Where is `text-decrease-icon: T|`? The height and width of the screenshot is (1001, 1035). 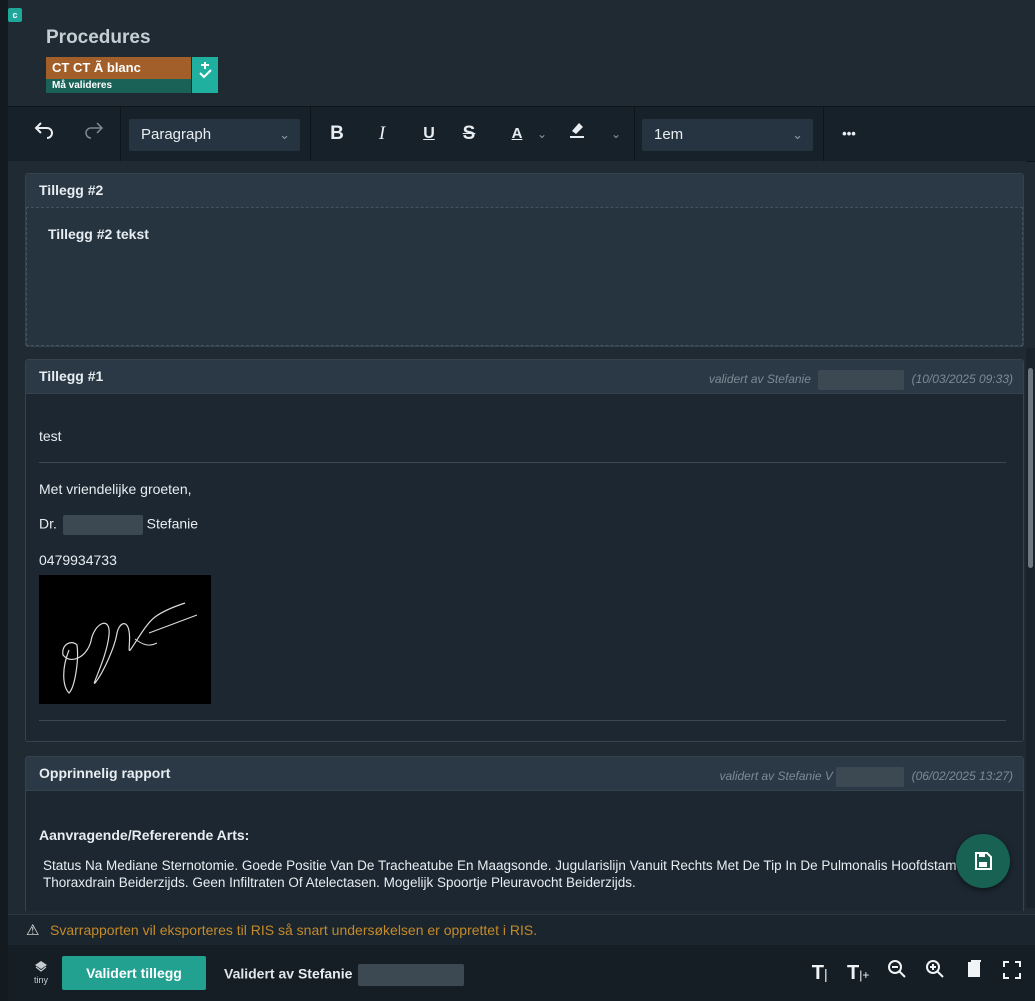
text-decrease-icon: T| is located at coordinates (820, 973).